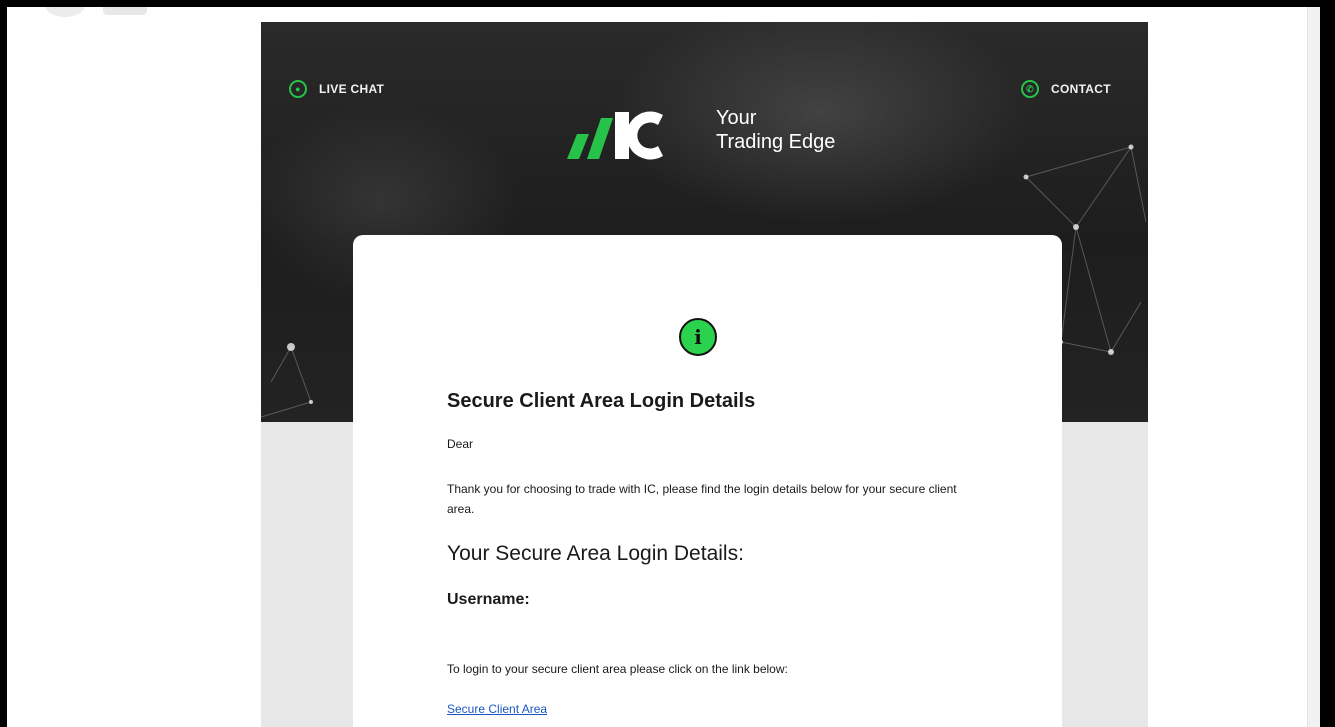 The width and height of the screenshot is (1335, 727). I want to click on contact-label: CONTACT, so click(1081, 89).